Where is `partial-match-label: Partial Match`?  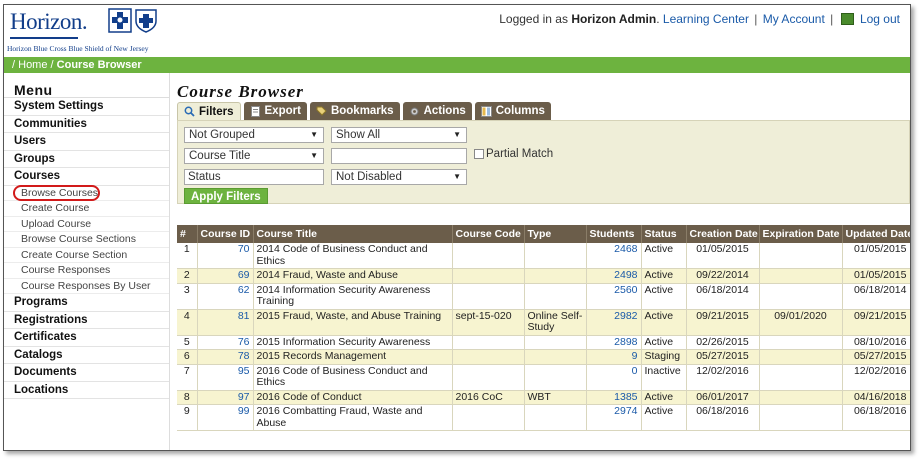 partial-match-label: Partial Match is located at coordinates (520, 154).